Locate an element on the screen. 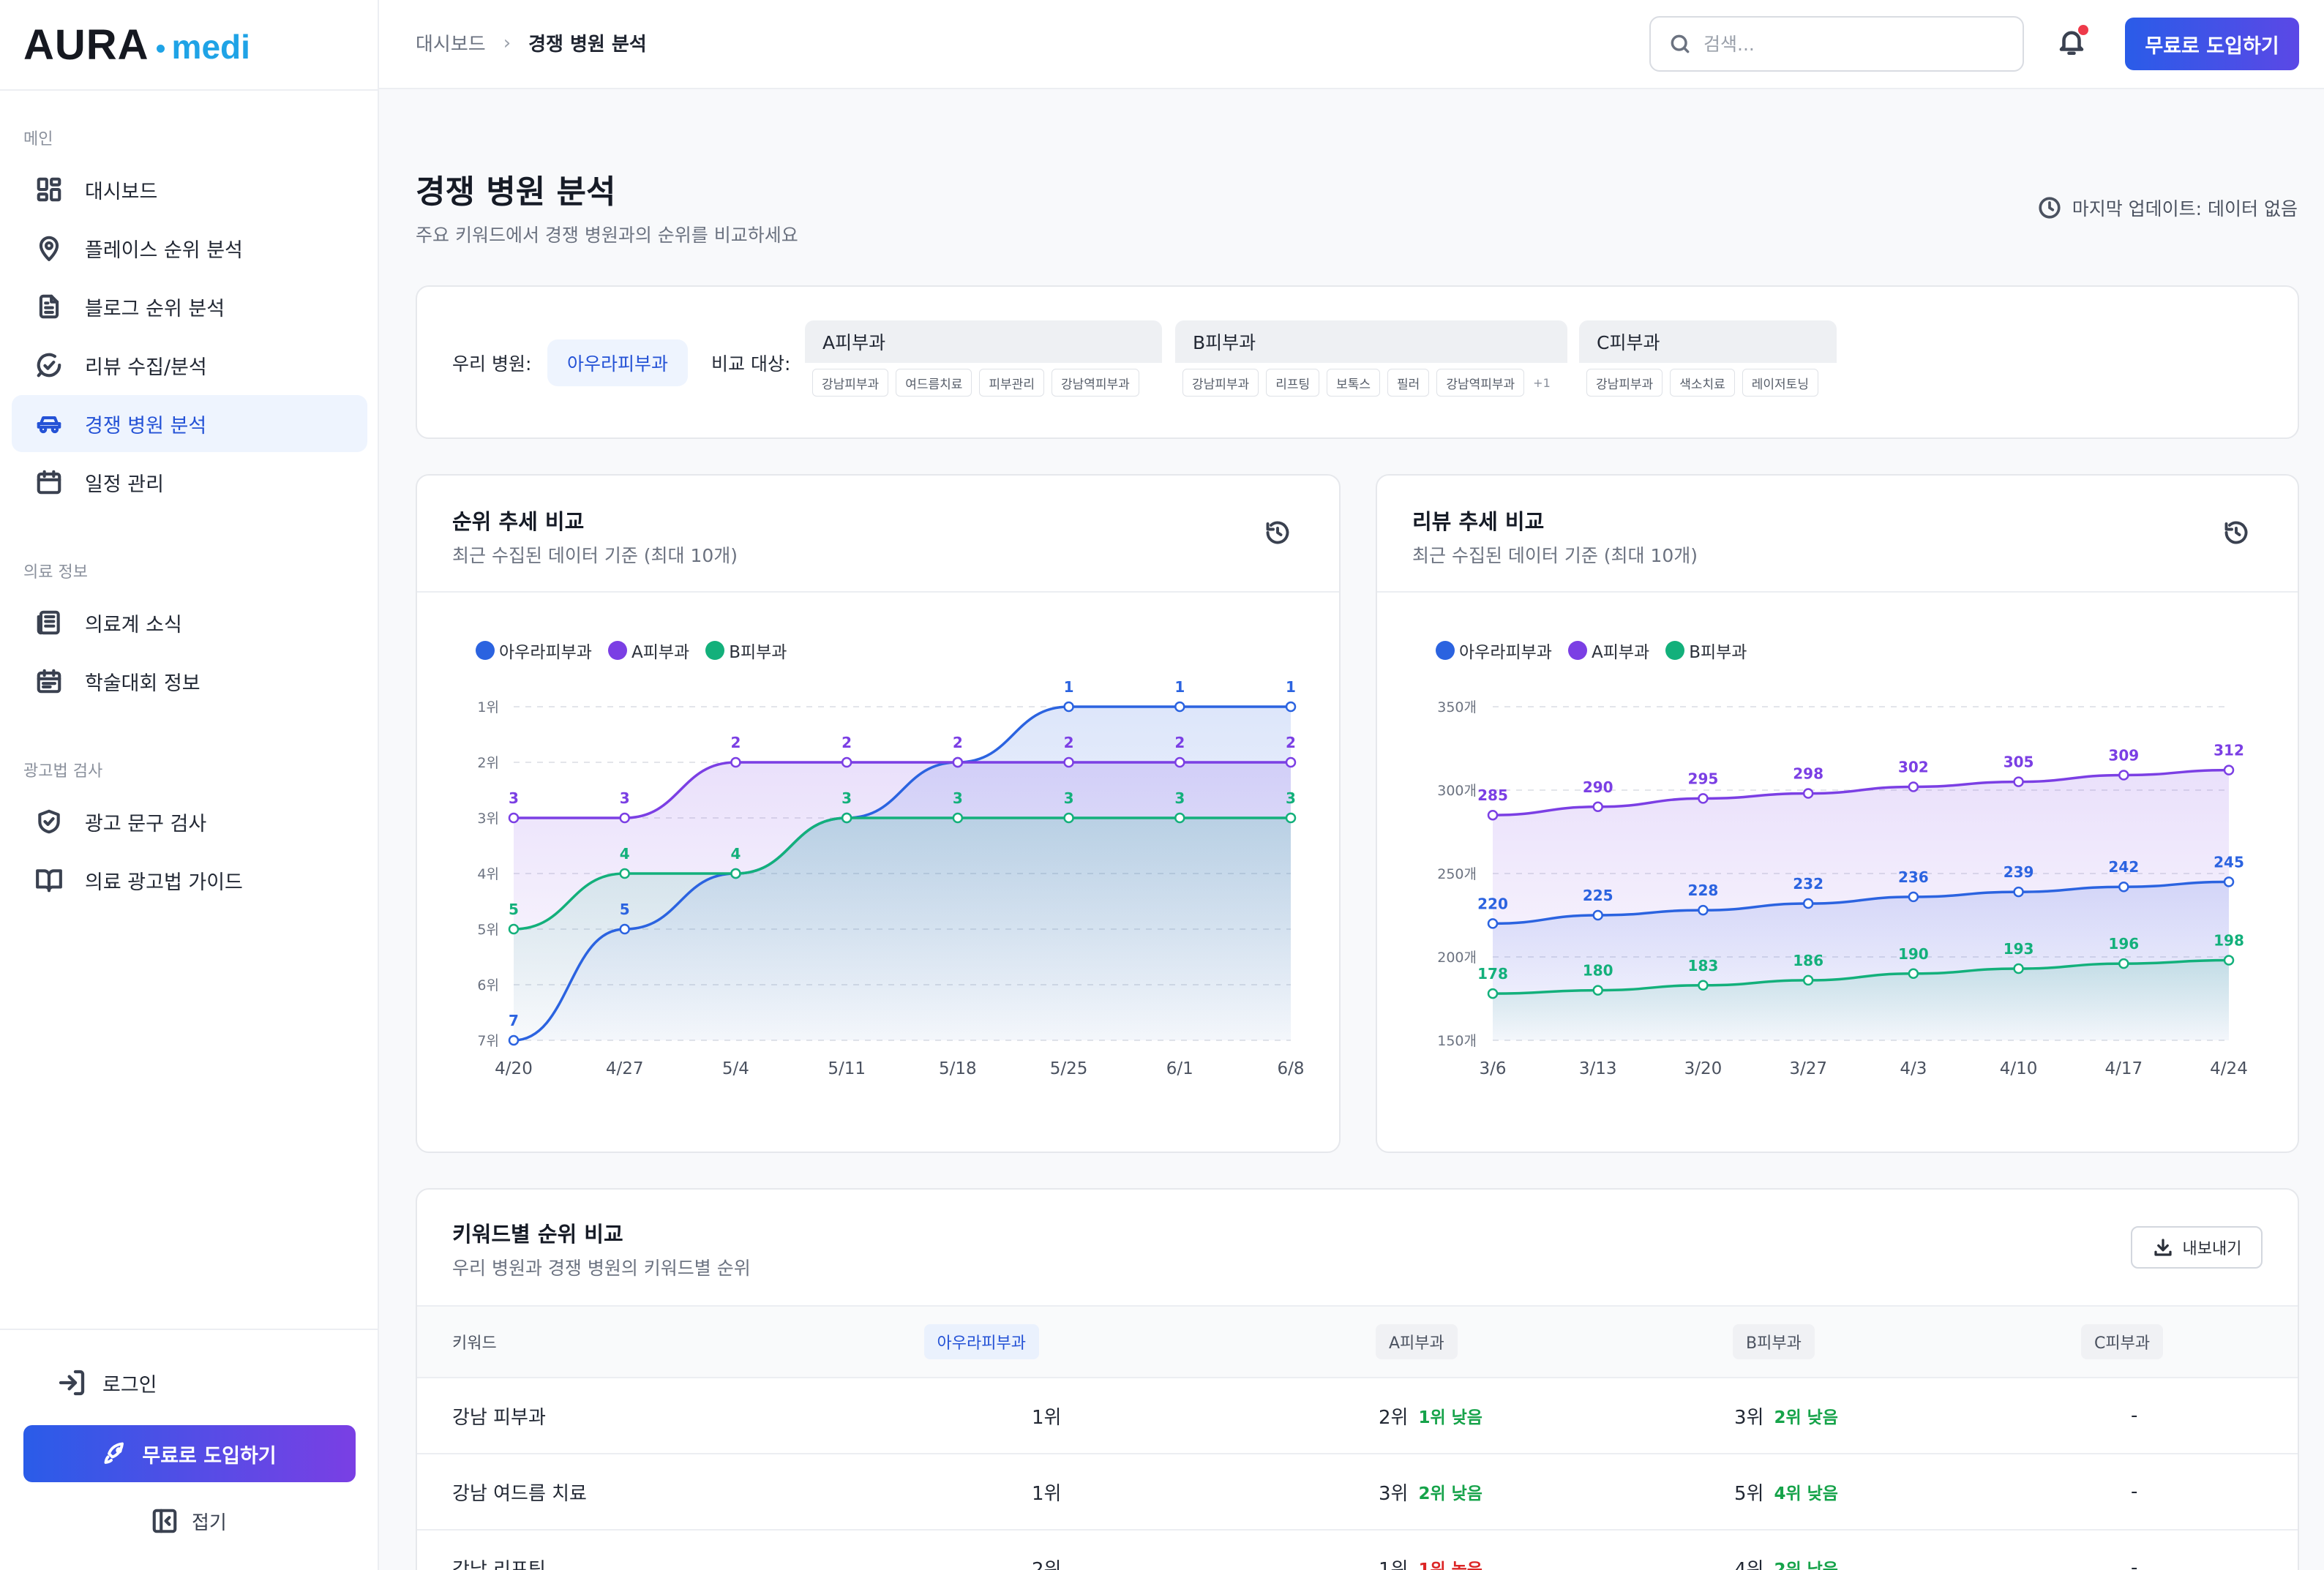 Image resolution: width=2324 pixels, height=1570 pixels. data-label: 236 is located at coordinates (1913, 877).